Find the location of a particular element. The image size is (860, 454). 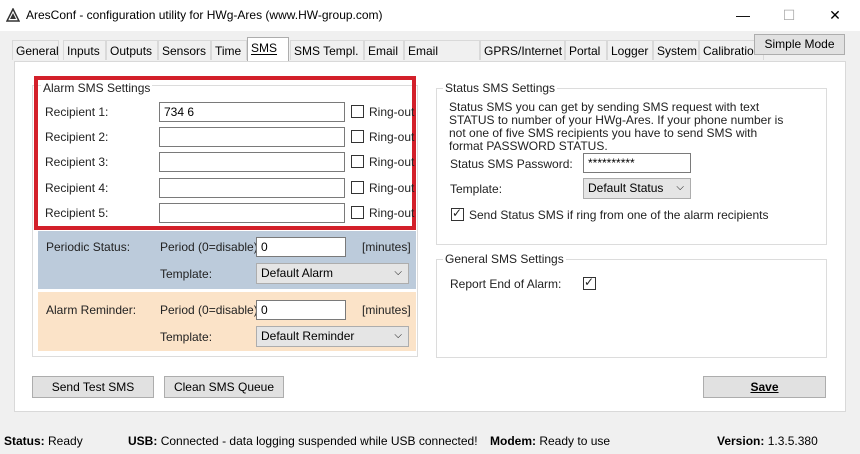

reminder-unit-label: [minutes] is located at coordinates (386, 310).